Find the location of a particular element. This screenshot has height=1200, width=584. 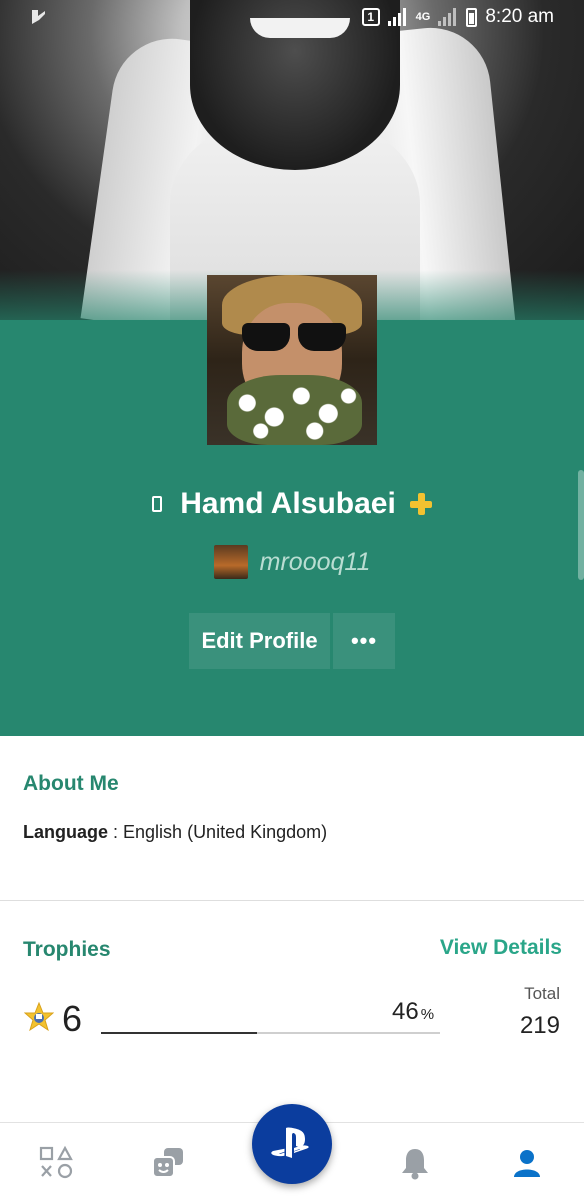

level-progress-bar is located at coordinates (270, 1033).